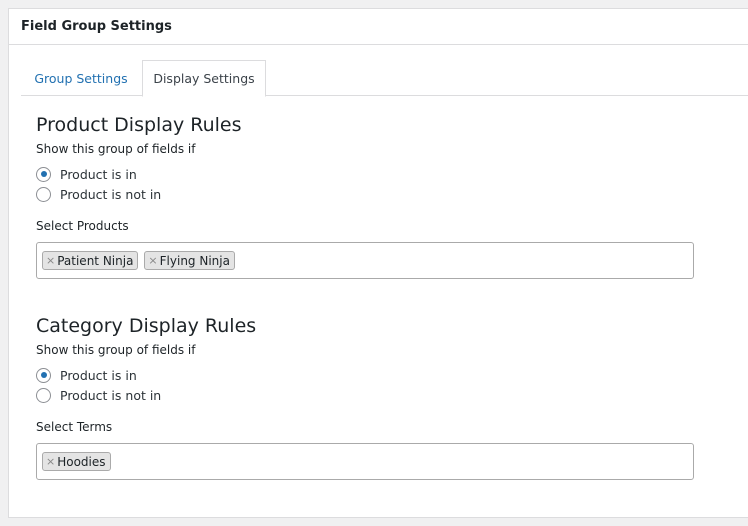  Describe the element at coordinates (204, 78) in the screenshot. I see `tab-display-settings: Display Settings` at that location.